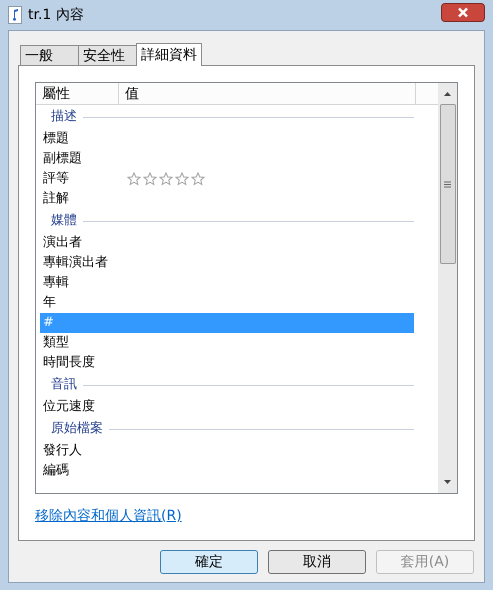  What do you see at coordinates (227, 363) in the screenshot?
I see `property-row: 時間長度` at bounding box center [227, 363].